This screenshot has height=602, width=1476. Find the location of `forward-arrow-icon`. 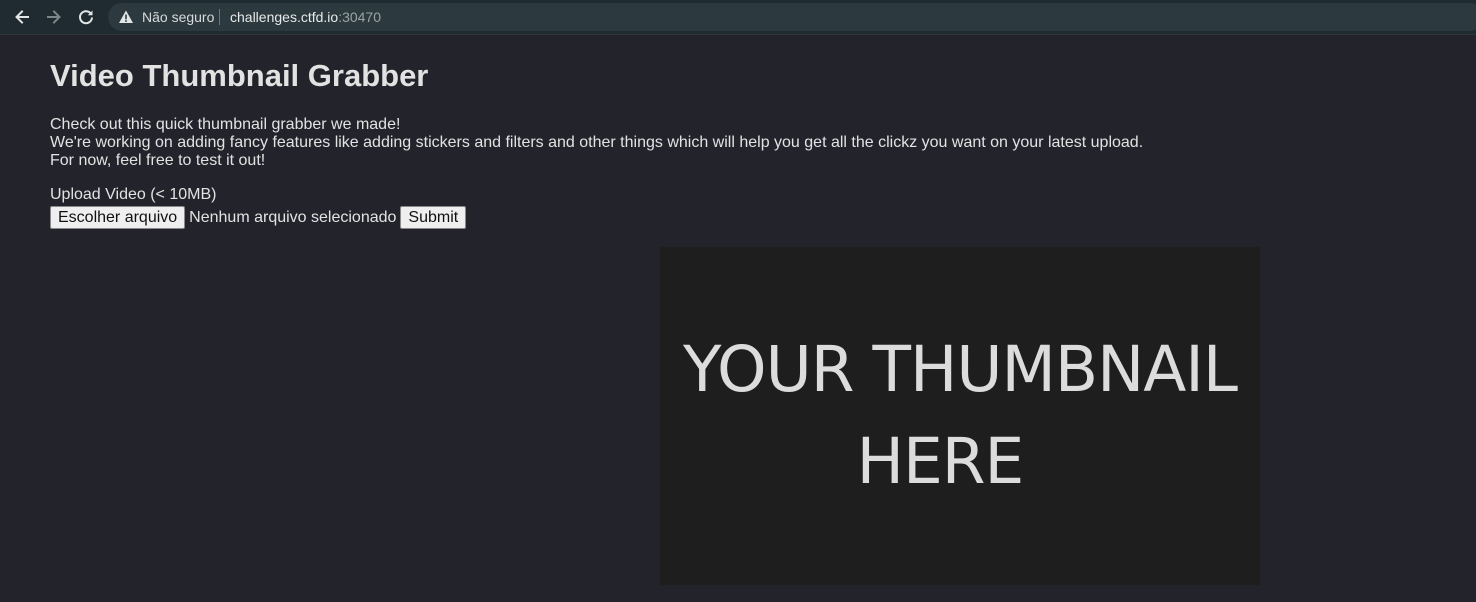

forward-arrow-icon is located at coordinates (54, 17).